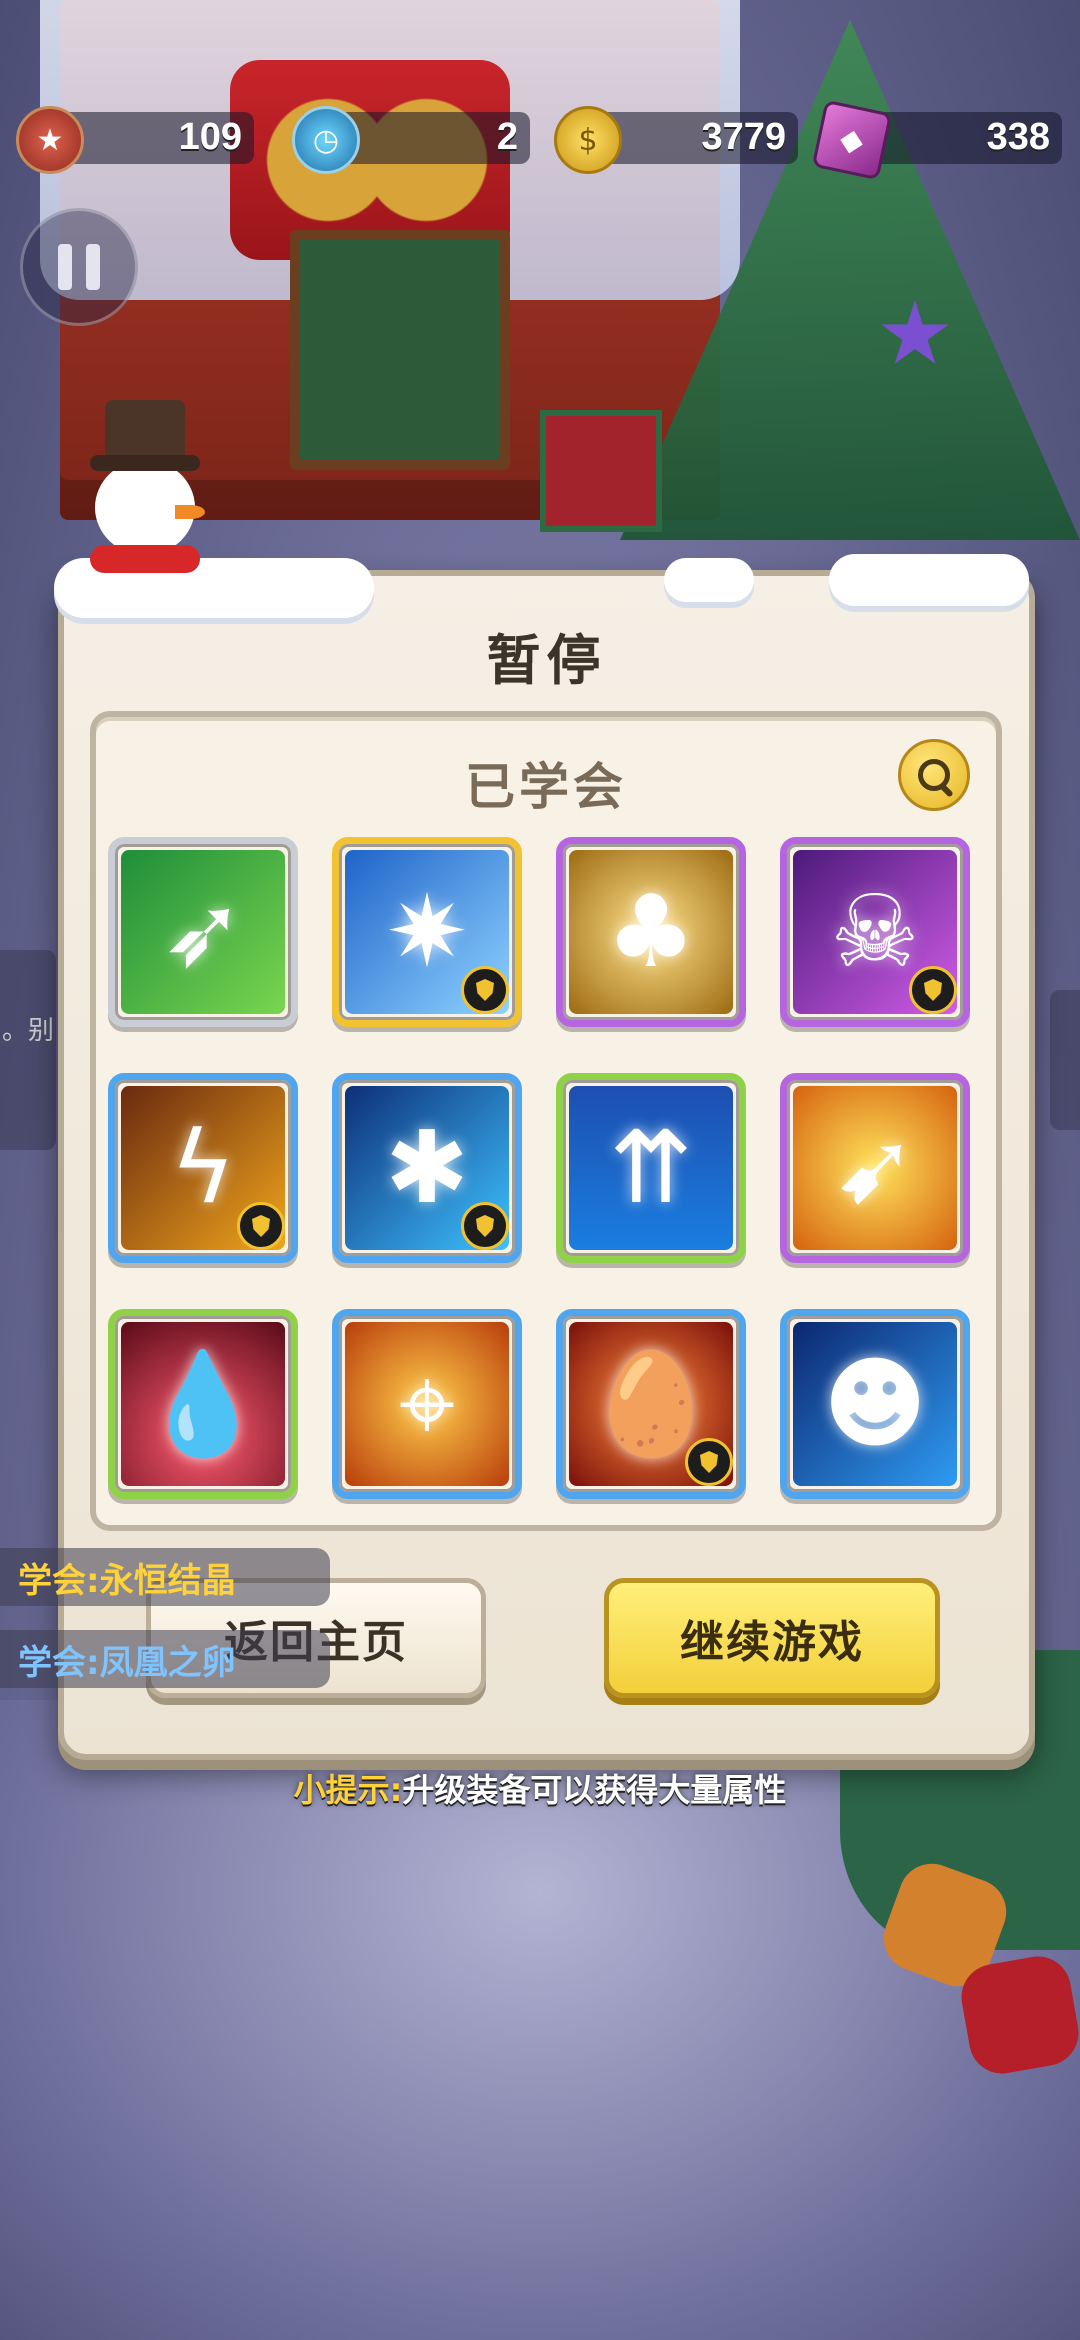  What do you see at coordinates (588, 140) in the screenshot?
I see `coin-icon: $` at bounding box center [588, 140].